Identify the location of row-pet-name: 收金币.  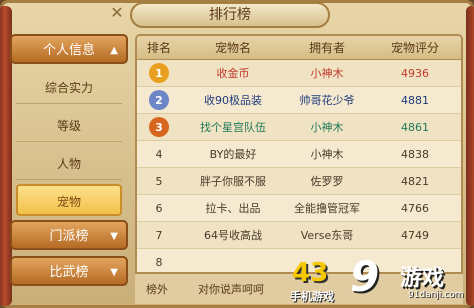
(233, 73).